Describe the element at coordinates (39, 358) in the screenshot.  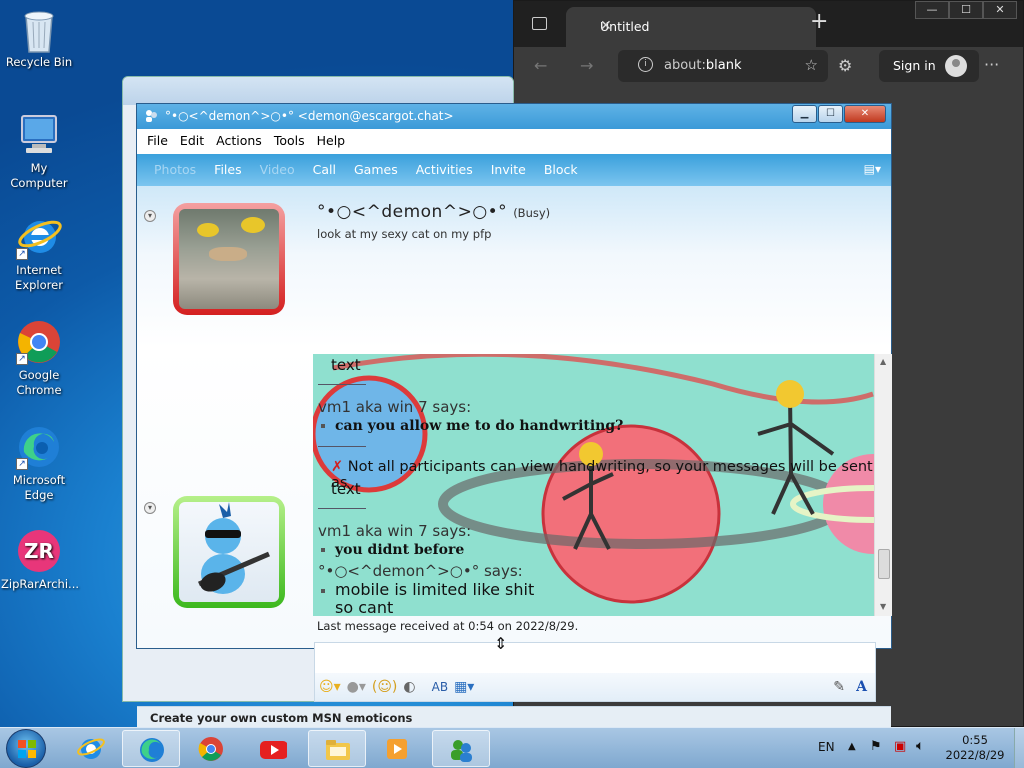
I see `desktop-icon-google-chrome: ↗ Google Chrome` at that location.